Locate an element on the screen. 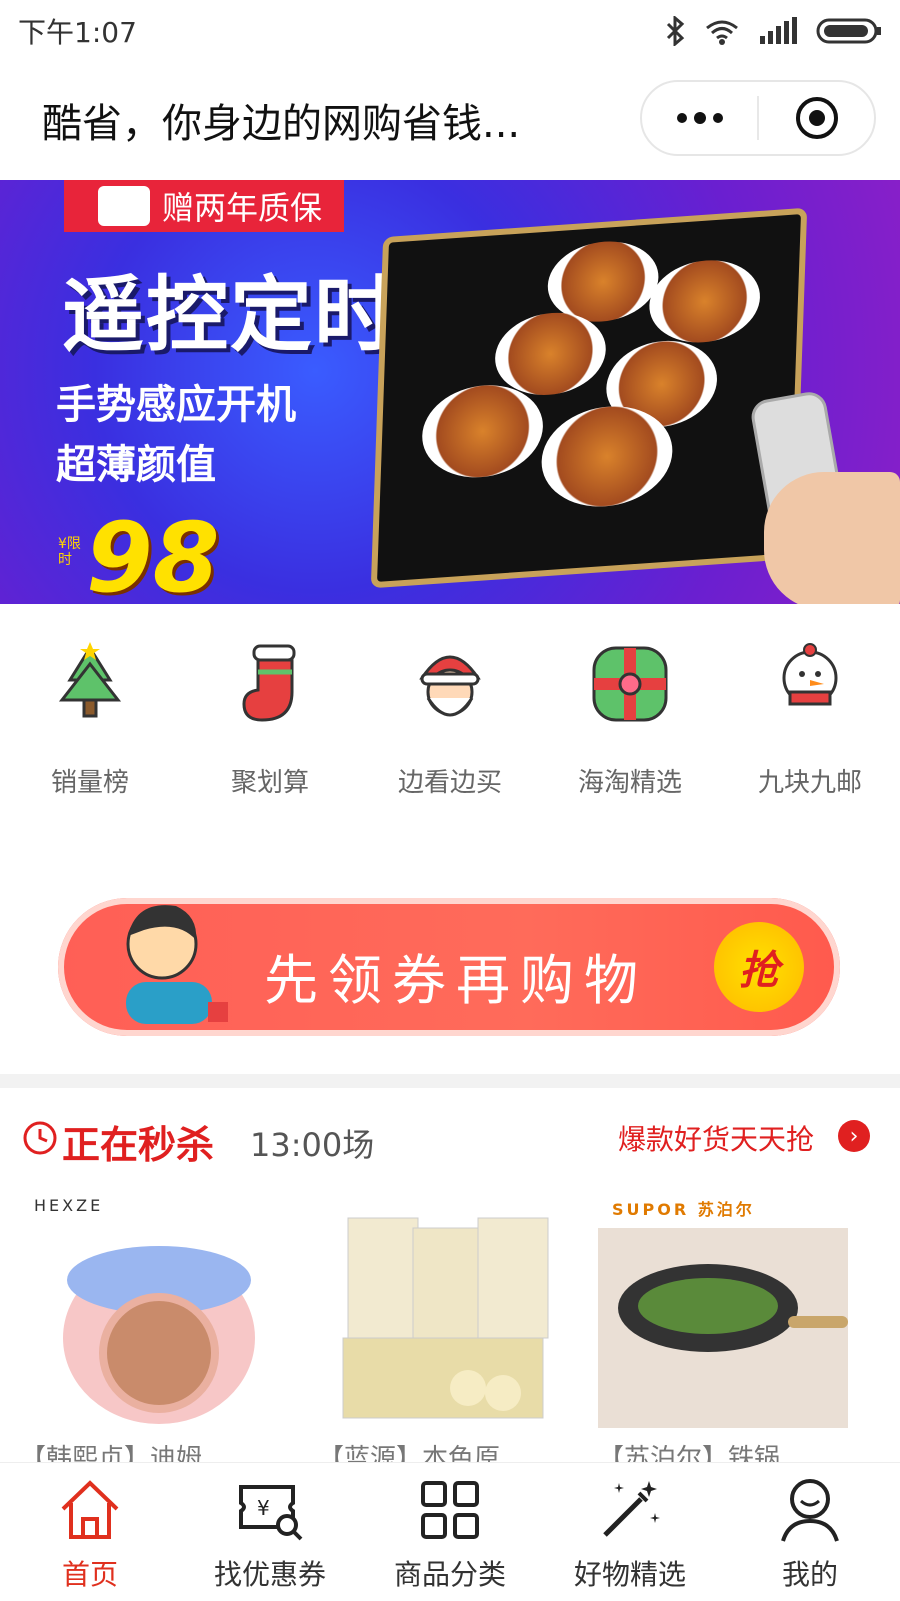 Image resolution: width=900 pixels, height=1601 pixels. home-icon is located at coordinates (90, 1509).